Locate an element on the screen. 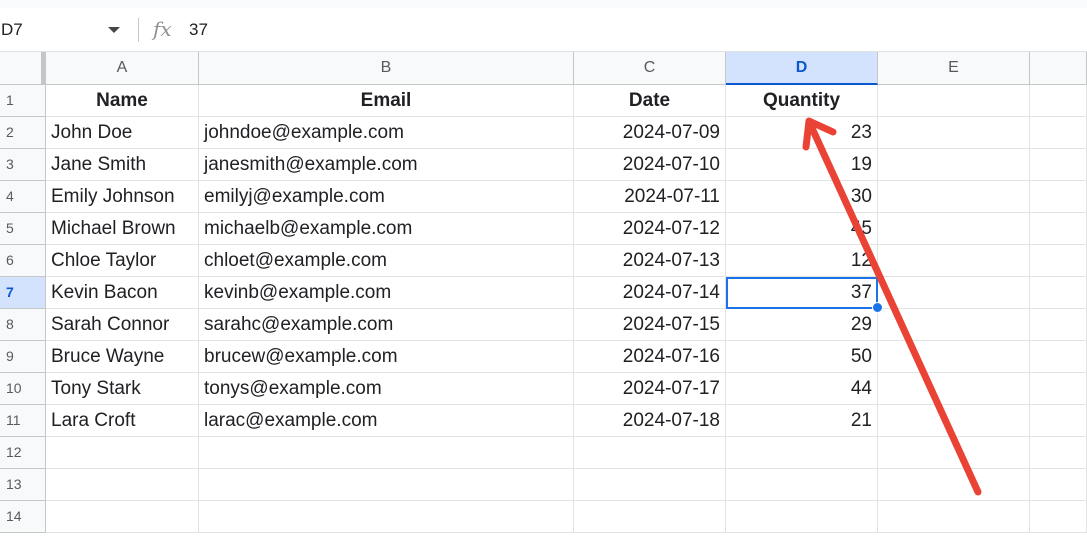 Image resolution: width=1087 pixels, height=537 pixels. fill-handle is located at coordinates (877, 307).